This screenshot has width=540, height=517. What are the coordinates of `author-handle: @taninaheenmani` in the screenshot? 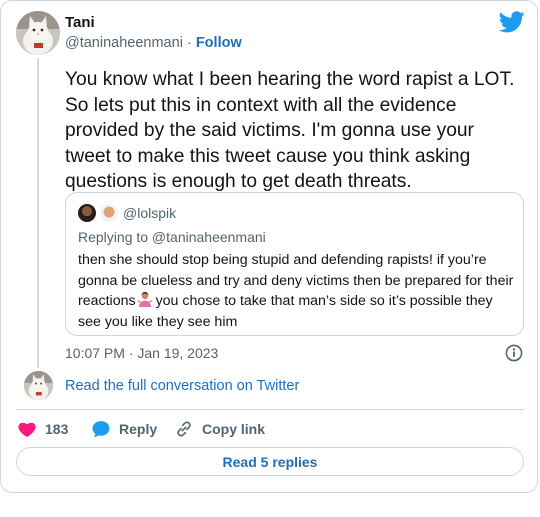 It's located at (124, 43).